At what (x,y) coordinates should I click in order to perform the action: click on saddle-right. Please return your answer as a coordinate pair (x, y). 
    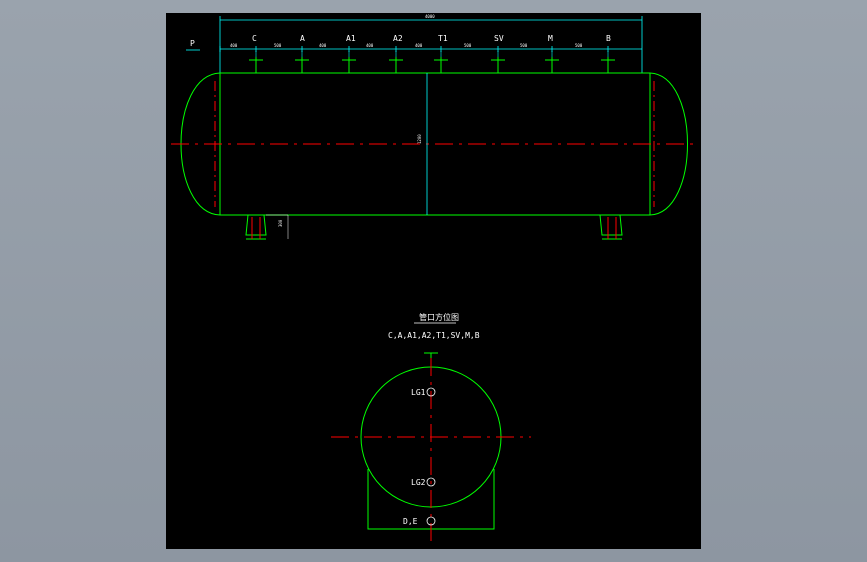
    Looking at the image, I should click on (611, 227).